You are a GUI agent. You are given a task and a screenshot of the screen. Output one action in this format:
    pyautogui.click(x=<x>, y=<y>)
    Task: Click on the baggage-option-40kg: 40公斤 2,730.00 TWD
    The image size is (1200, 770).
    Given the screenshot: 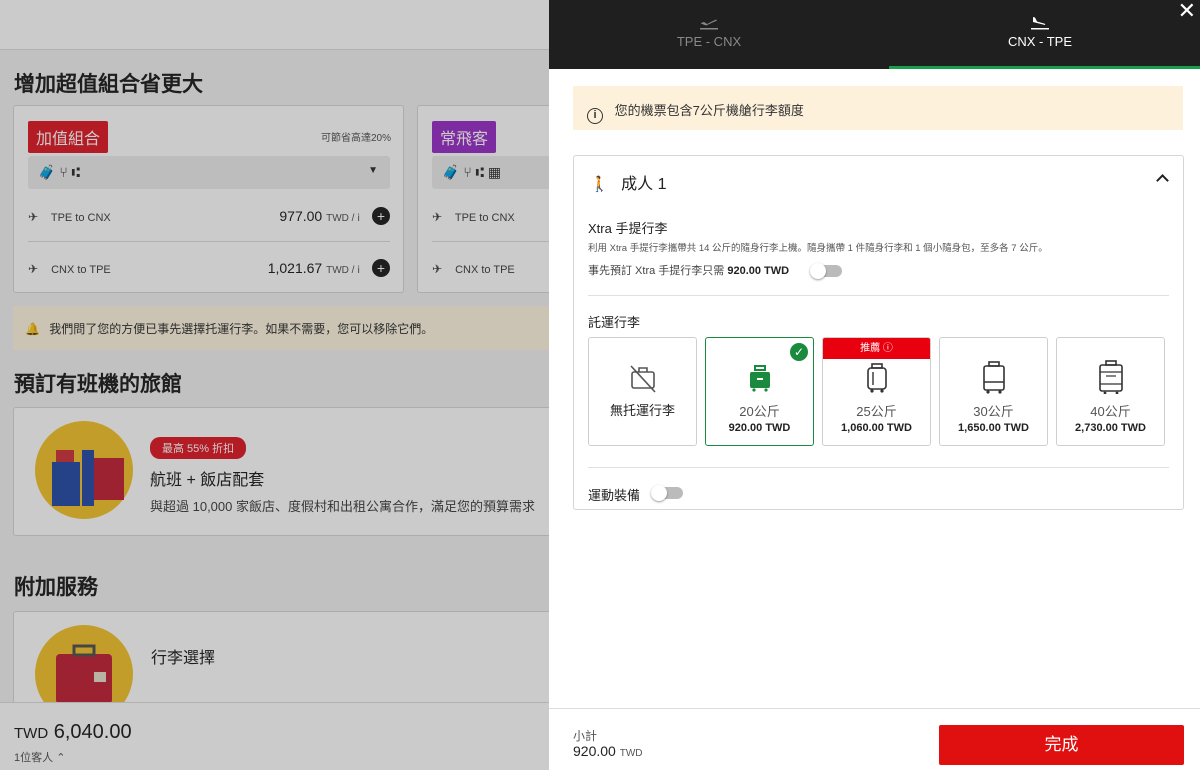 What is the action you would take?
    pyautogui.click(x=1110, y=391)
    